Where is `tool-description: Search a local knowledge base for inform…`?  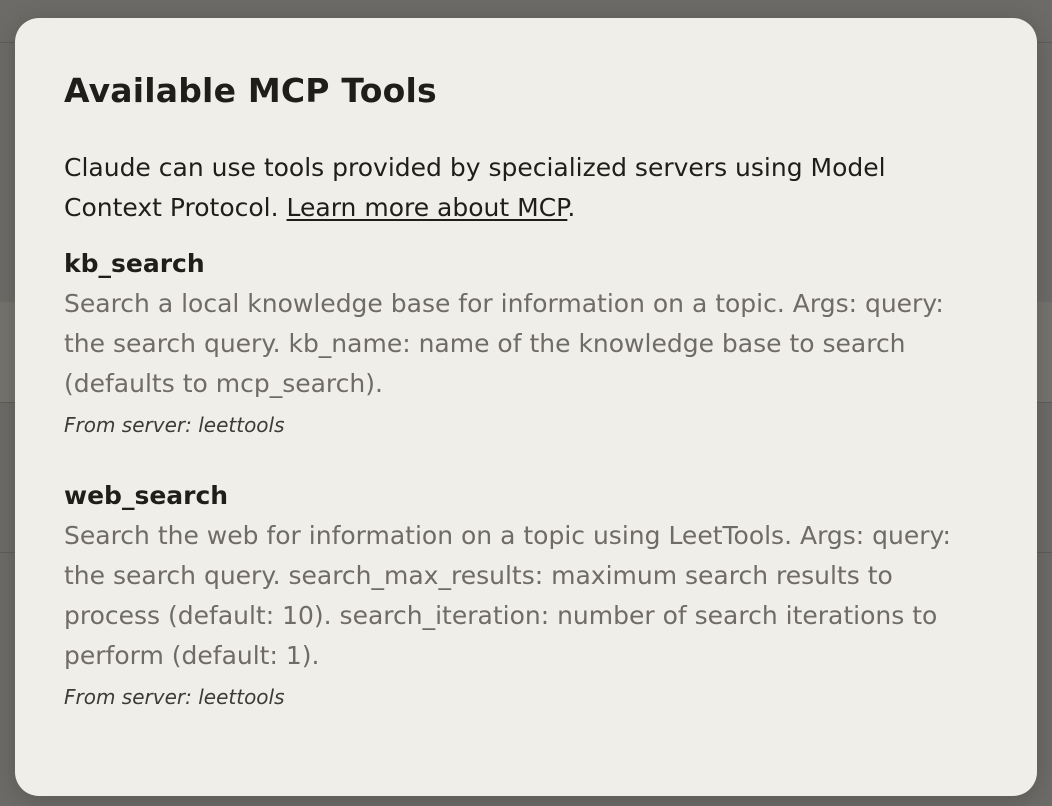
tool-description: Search a local knowledge base for inform… is located at coordinates (504, 343).